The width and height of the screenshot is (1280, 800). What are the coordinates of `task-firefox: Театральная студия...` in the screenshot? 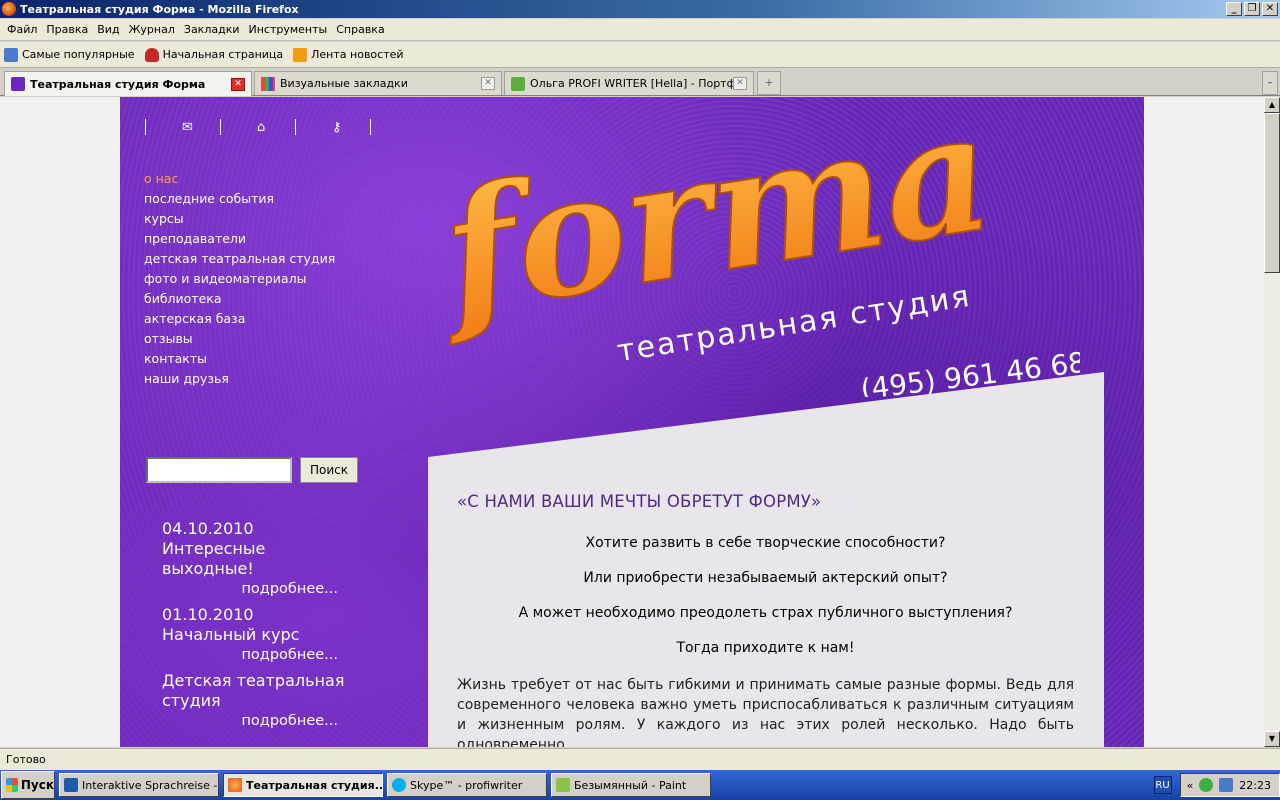 It's located at (303, 785).